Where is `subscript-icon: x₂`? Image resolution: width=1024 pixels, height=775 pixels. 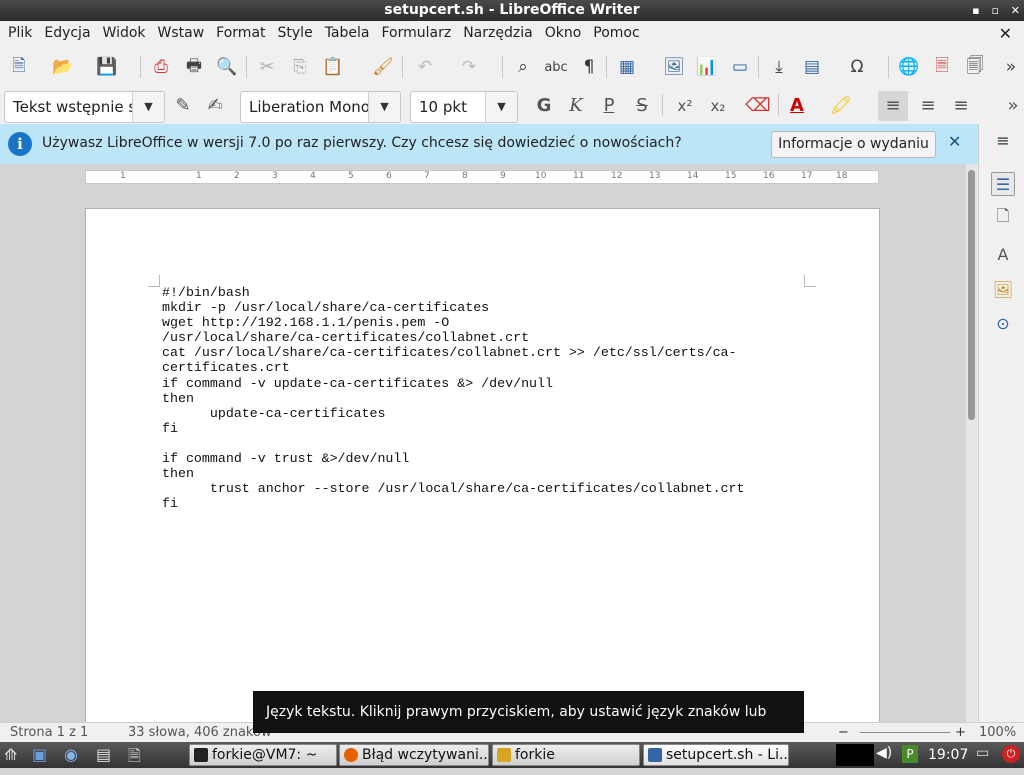
subscript-icon: x₂ is located at coordinates (718, 106).